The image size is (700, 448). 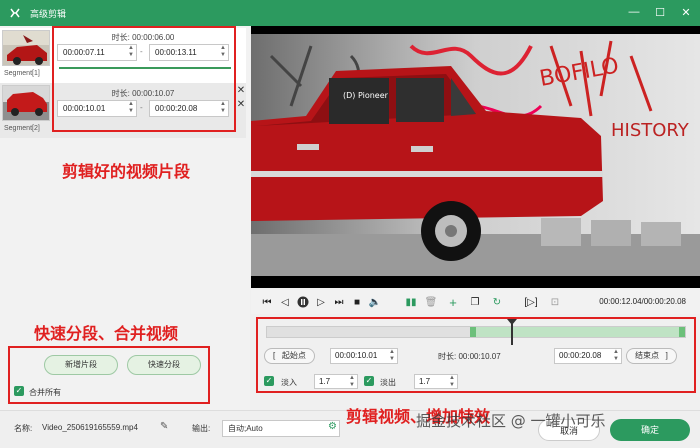 What do you see at coordinates (357, 302) in the screenshot?
I see `stop-icon: ■` at bounding box center [357, 302].